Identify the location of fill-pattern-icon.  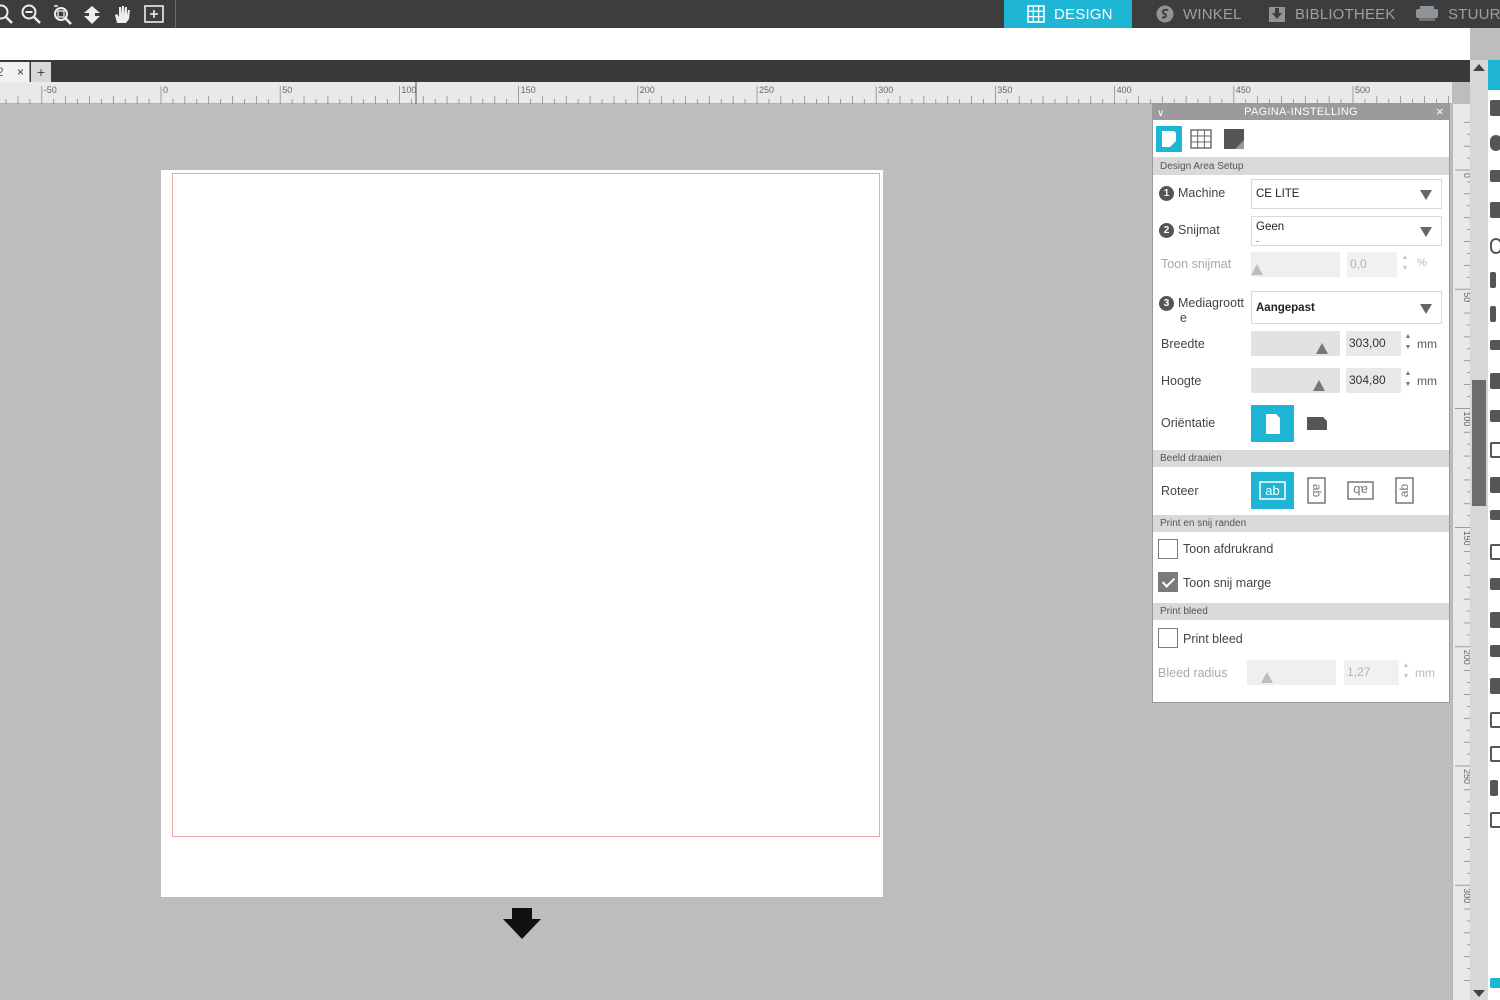
(1495, 416).